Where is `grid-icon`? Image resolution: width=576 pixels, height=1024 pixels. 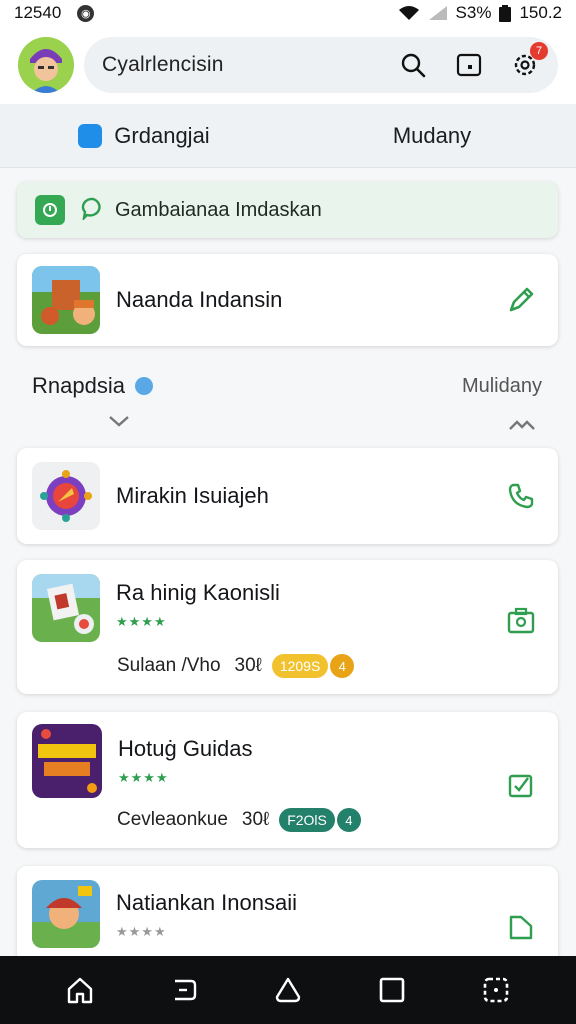
grid-icon is located at coordinates (496, 990).